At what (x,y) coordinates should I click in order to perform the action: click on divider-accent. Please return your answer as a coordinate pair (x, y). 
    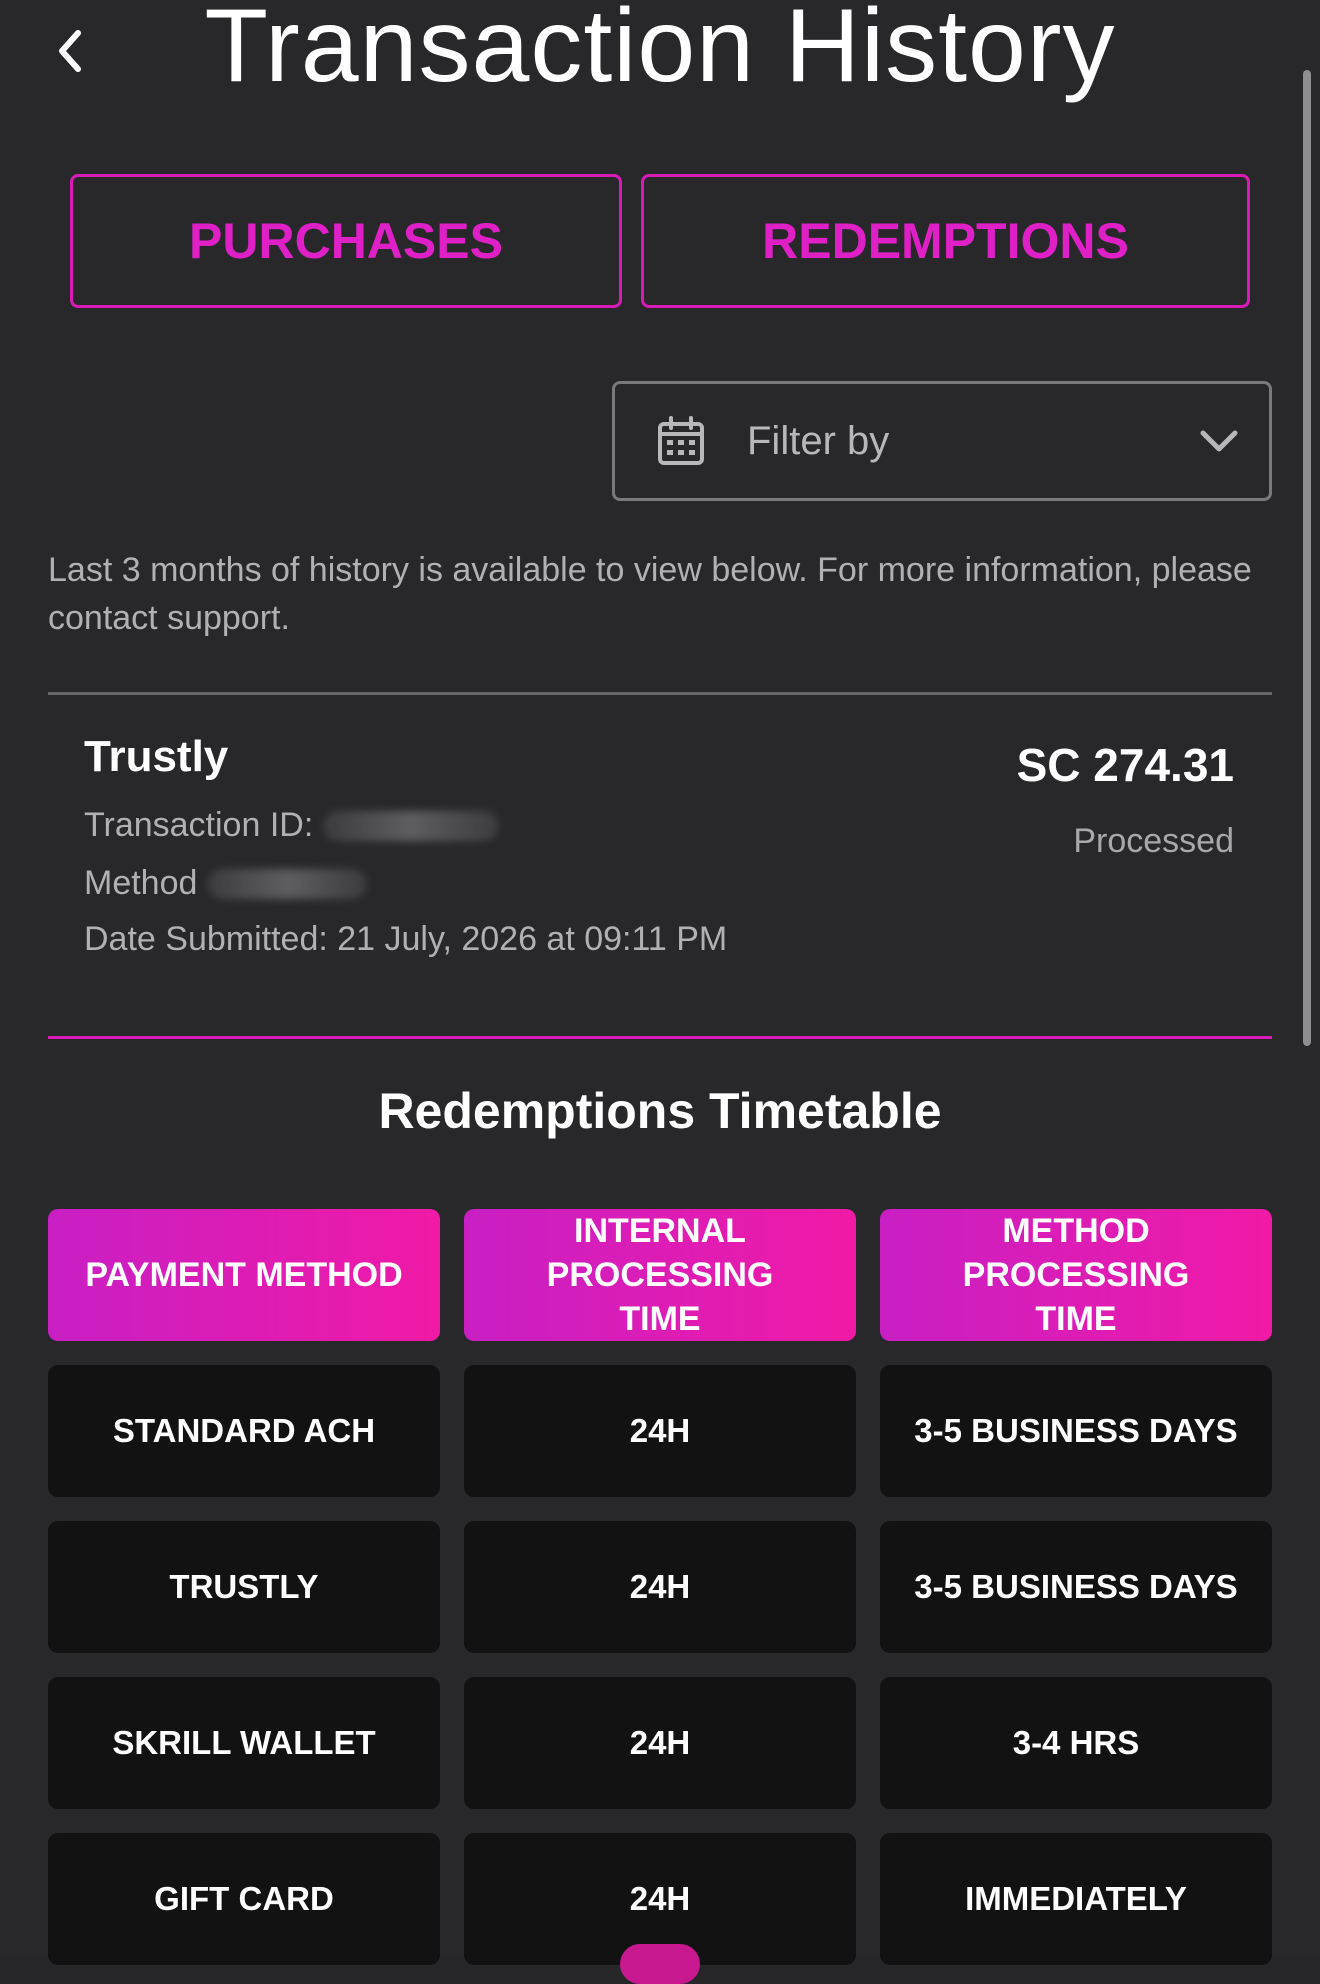
    Looking at the image, I should click on (660, 1037).